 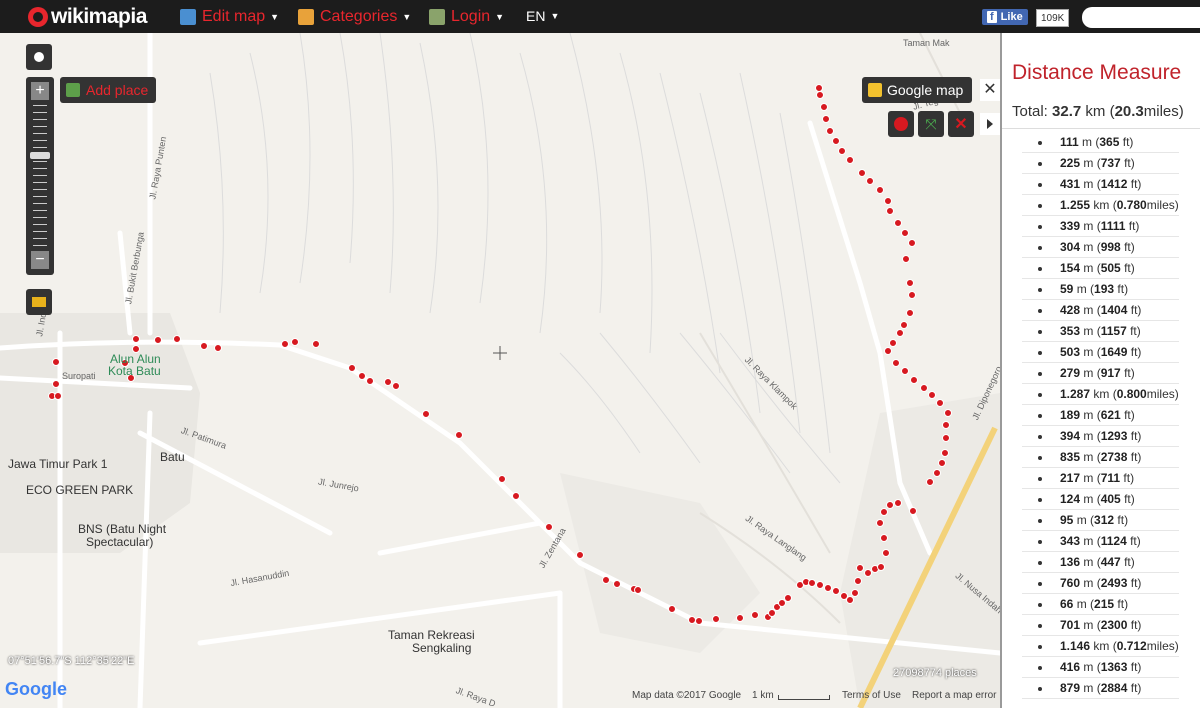 I want to click on zoom-slider-track, so click(x=40, y=177).